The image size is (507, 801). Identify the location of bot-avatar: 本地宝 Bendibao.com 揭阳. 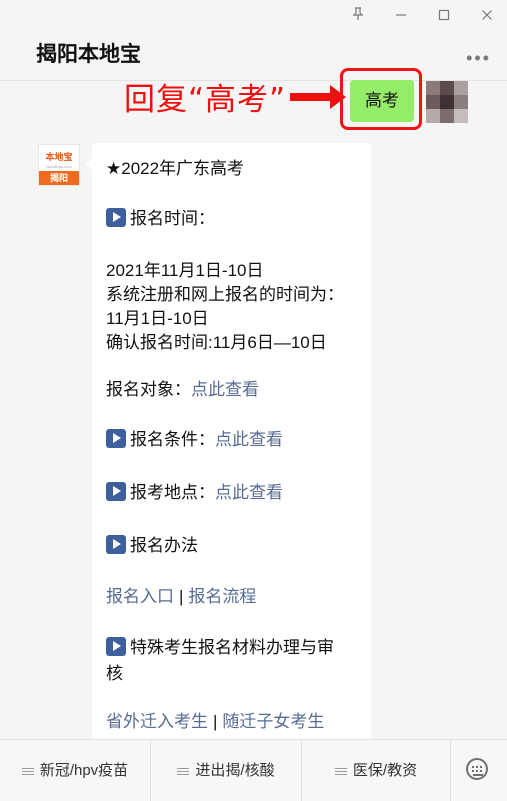
(59, 165).